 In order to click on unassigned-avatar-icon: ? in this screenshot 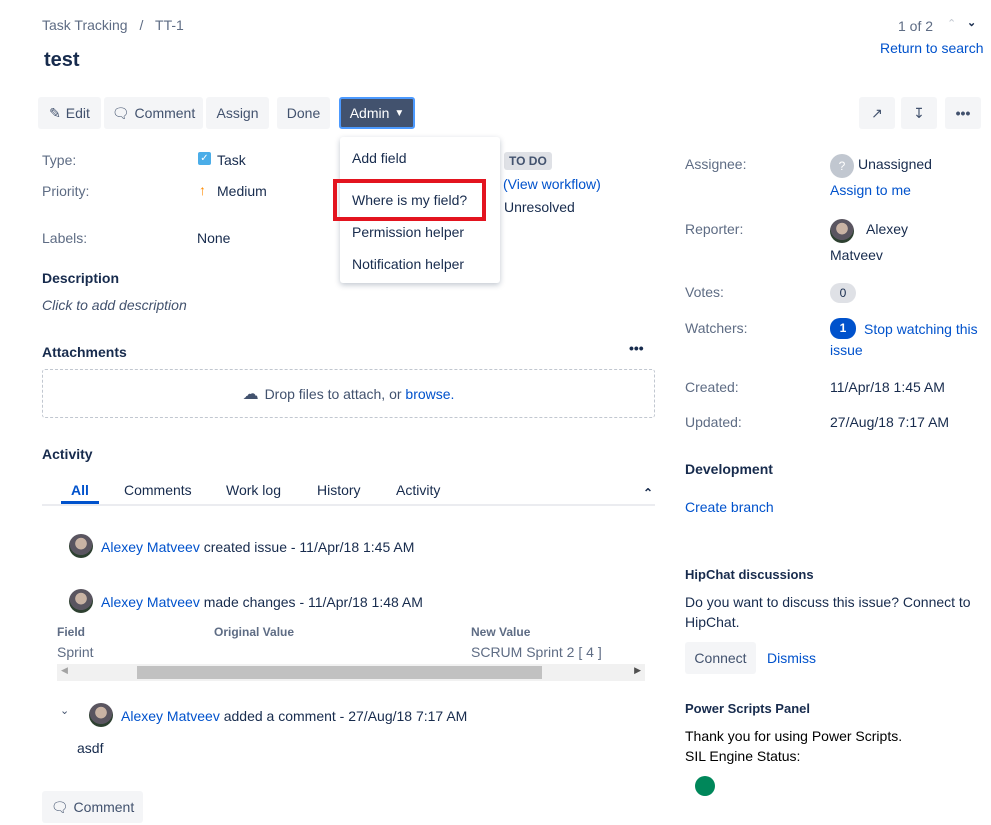, I will do `click(842, 166)`.